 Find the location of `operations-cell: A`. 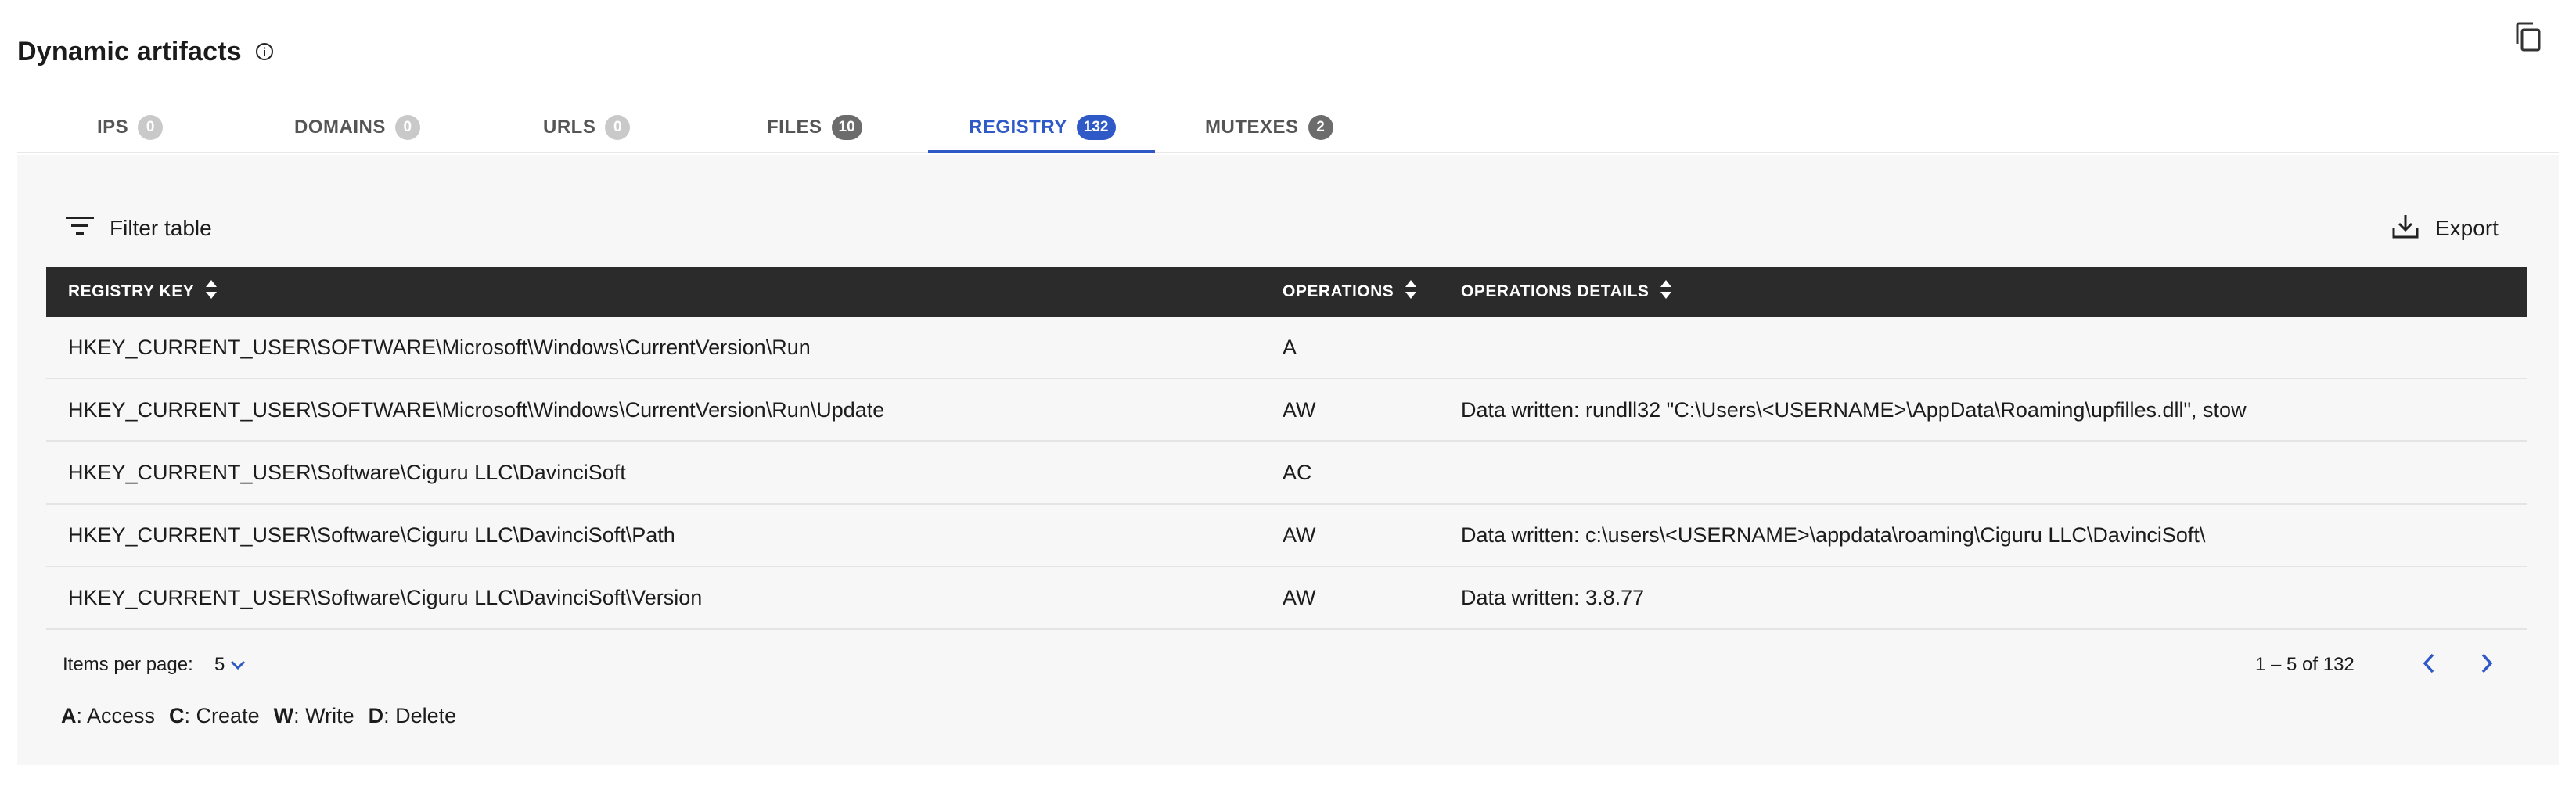

operations-cell: A is located at coordinates (1290, 347).